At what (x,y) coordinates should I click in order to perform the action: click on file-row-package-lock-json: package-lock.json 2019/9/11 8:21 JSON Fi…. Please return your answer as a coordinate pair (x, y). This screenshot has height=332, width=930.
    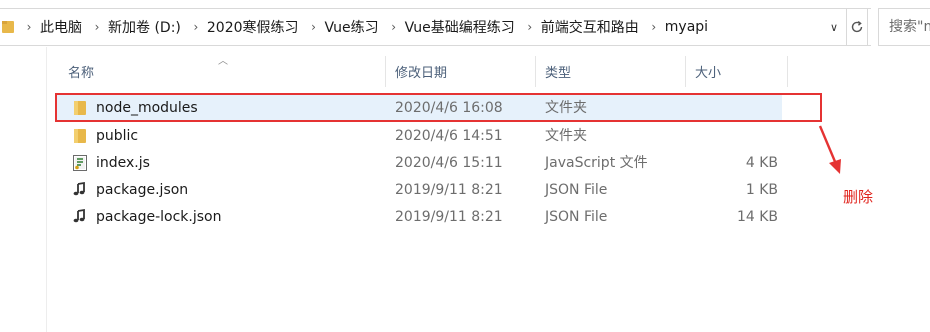
    Looking at the image, I should click on (419, 217).